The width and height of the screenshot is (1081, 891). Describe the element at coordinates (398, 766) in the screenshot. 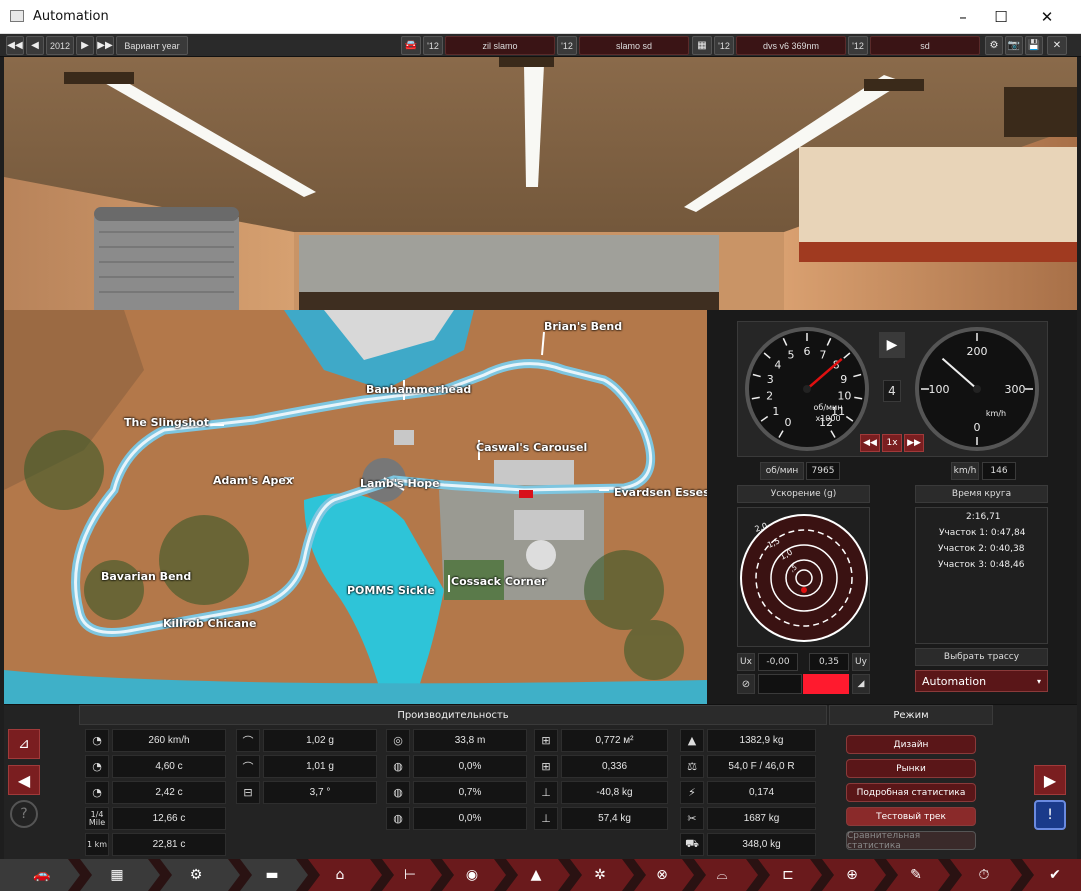

I see `brake-fade-icon: ◍` at that location.